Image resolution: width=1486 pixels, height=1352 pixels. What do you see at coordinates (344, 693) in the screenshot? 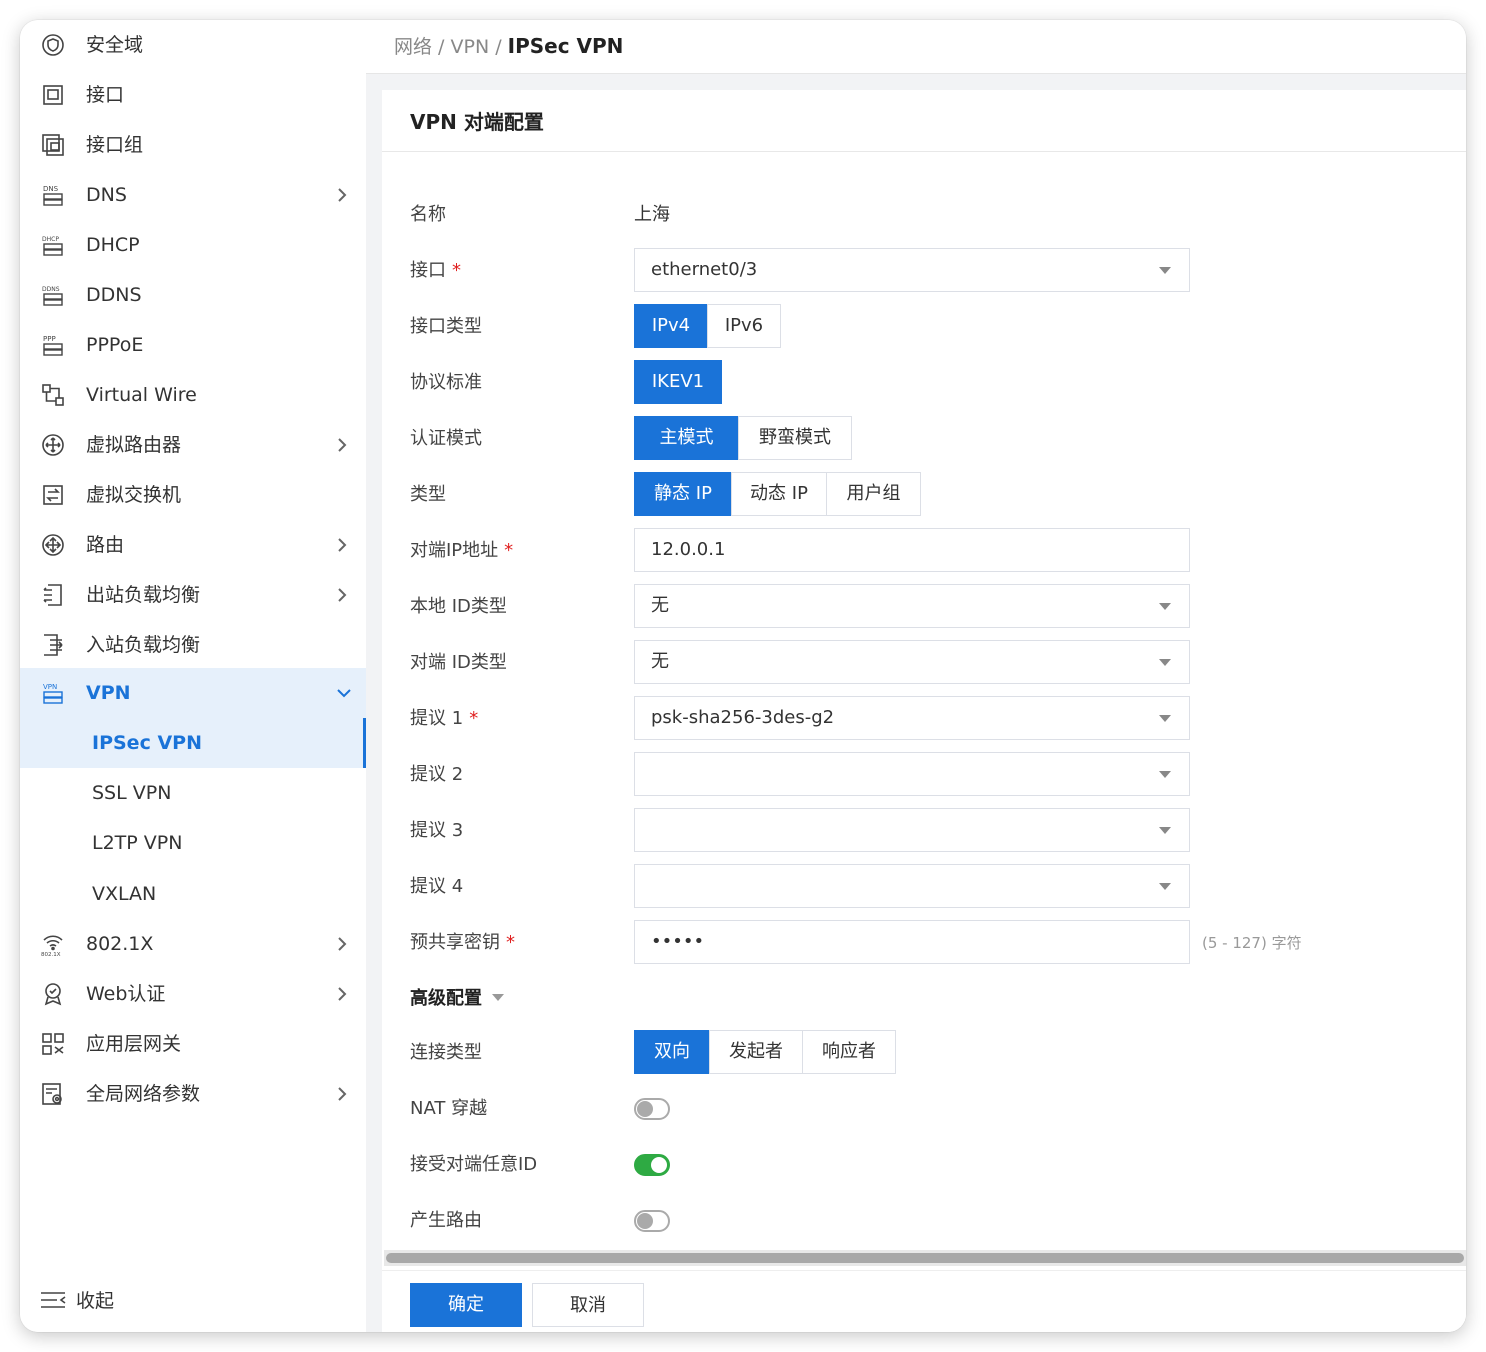
I see `chevron-down-icon` at bounding box center [344, 693].